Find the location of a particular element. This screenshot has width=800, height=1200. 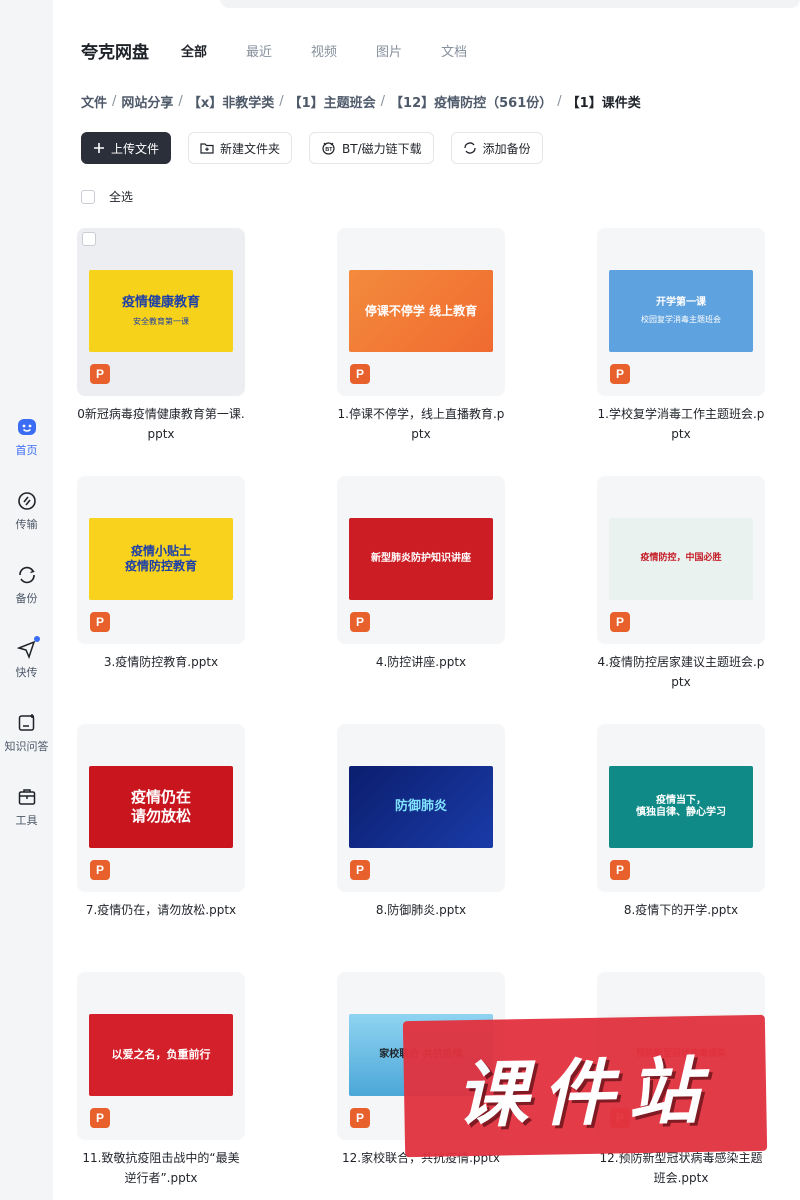

sidebar-item-tools: 工具 is located at coordinates (26, 807).